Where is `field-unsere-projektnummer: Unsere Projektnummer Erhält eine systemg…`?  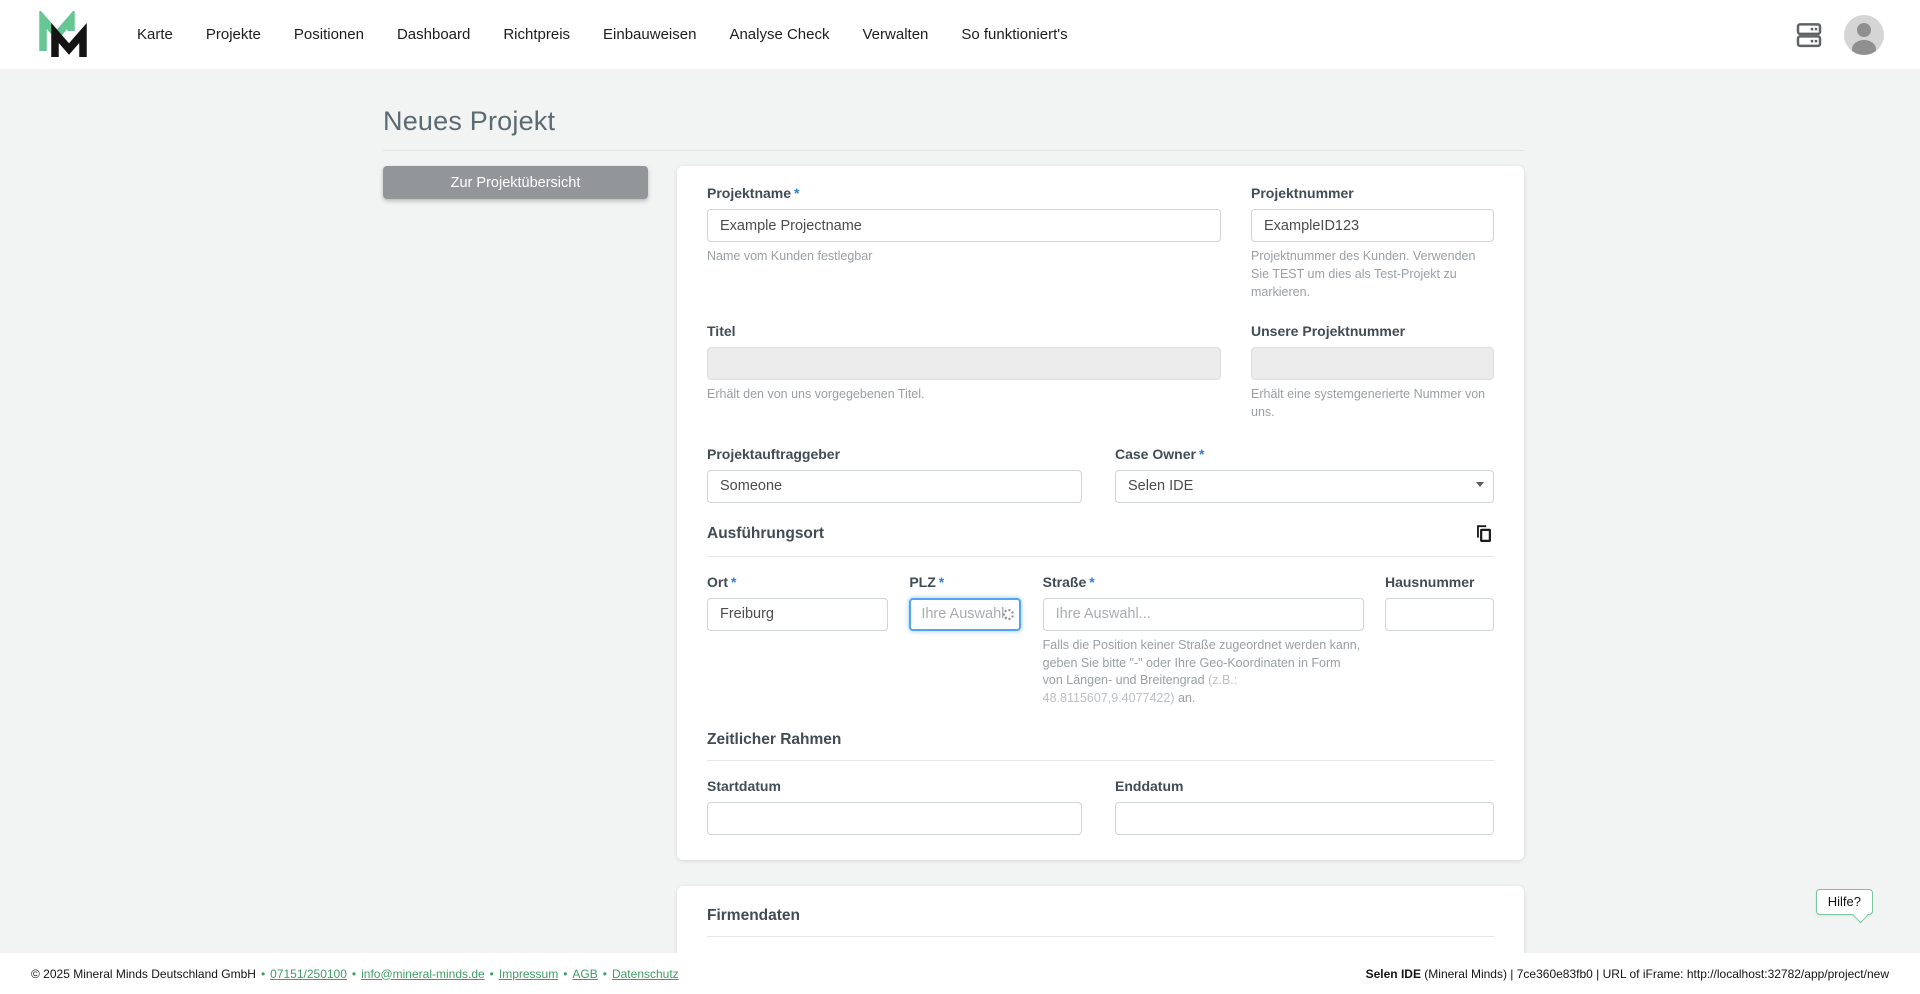
field-unsere-projektnummer: Unsere Projektnummer Erhält eine systemg… is located at coordinates (1372, 372).